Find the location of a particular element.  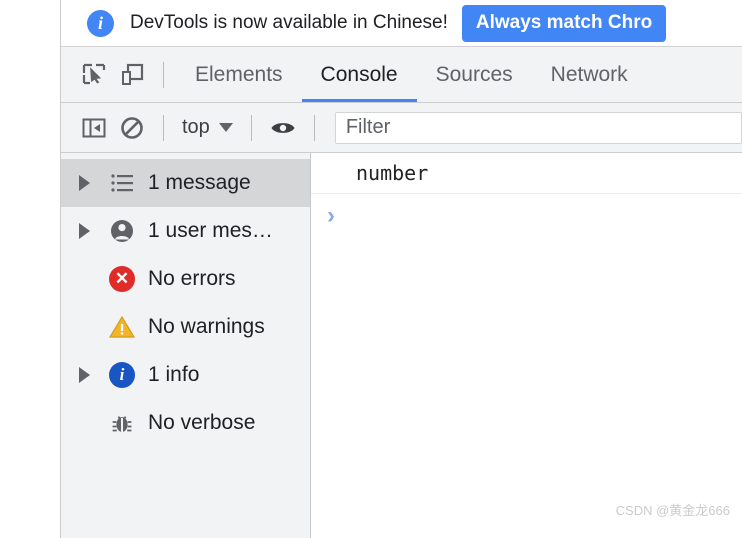

sidebar-item-messages: 1 message is located at coordinates (185, 183).